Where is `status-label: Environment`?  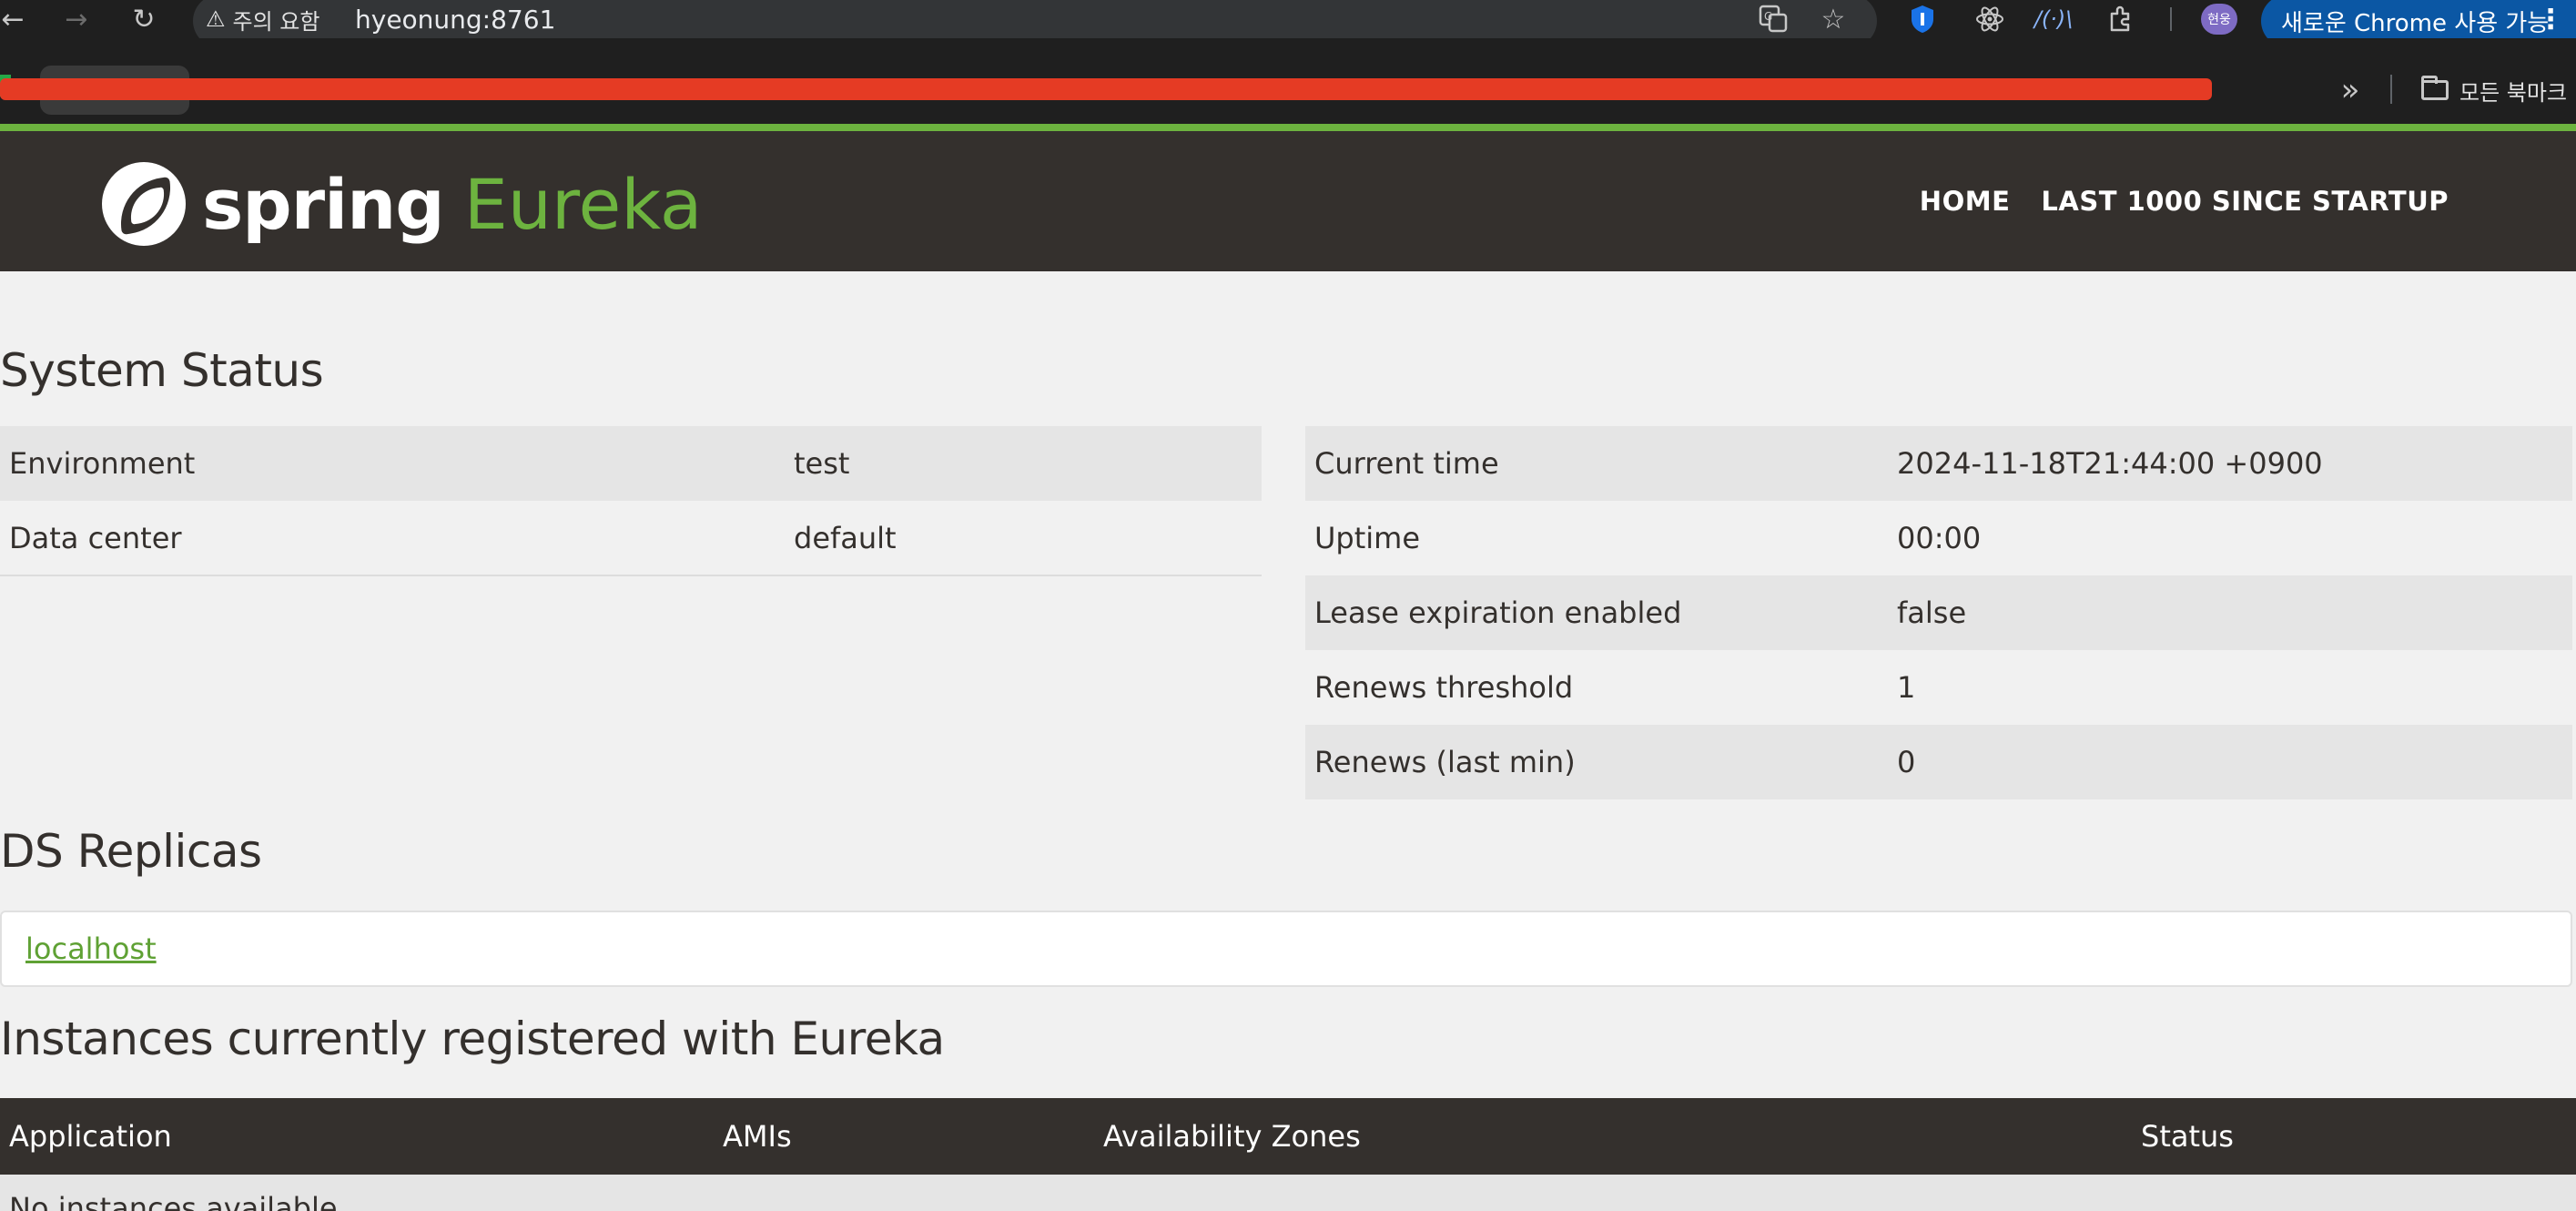 status-label: Environment is located at coordinates (392, 463).